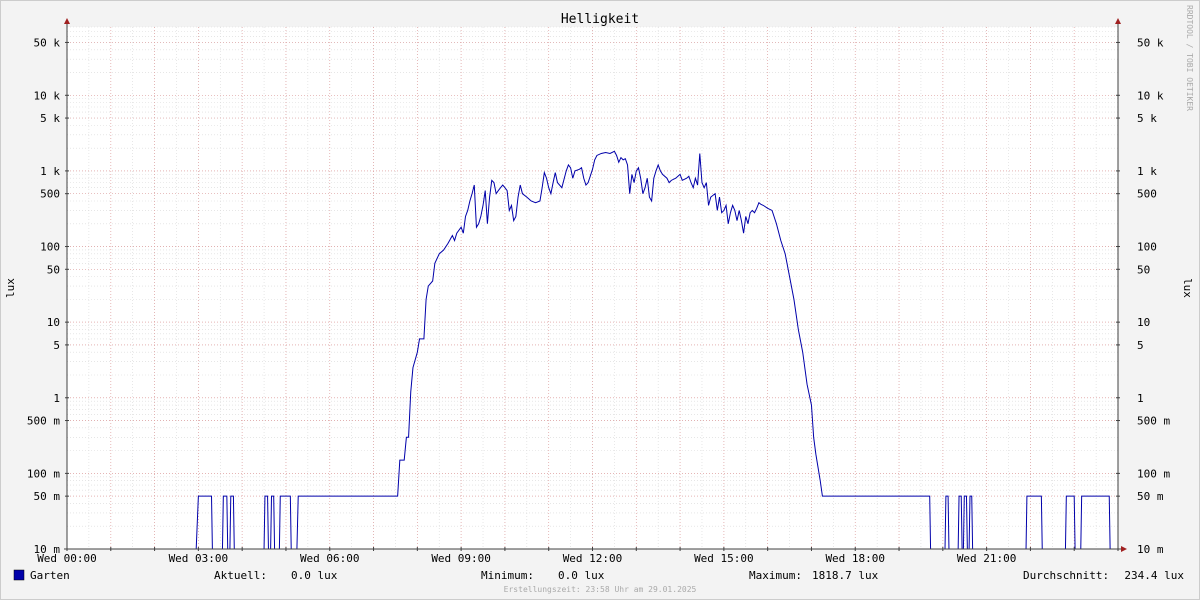  Describe the element at coordinates (314, 575) in the screenshot. I see `legend-aktuell-value: 0.0 lux` at that location.